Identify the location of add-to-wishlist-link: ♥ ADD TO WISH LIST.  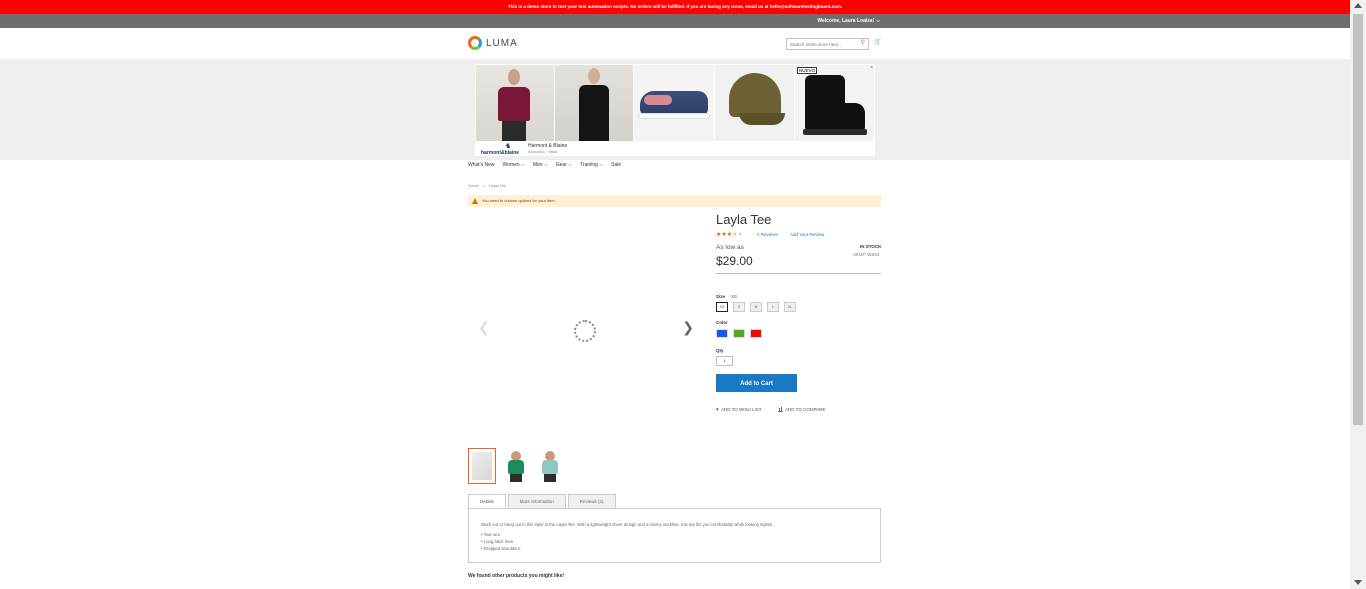
(739, 410).